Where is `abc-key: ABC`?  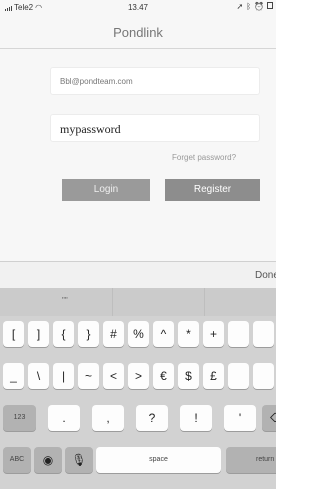
abc-key: ABC is located at coordinates (17, 460).